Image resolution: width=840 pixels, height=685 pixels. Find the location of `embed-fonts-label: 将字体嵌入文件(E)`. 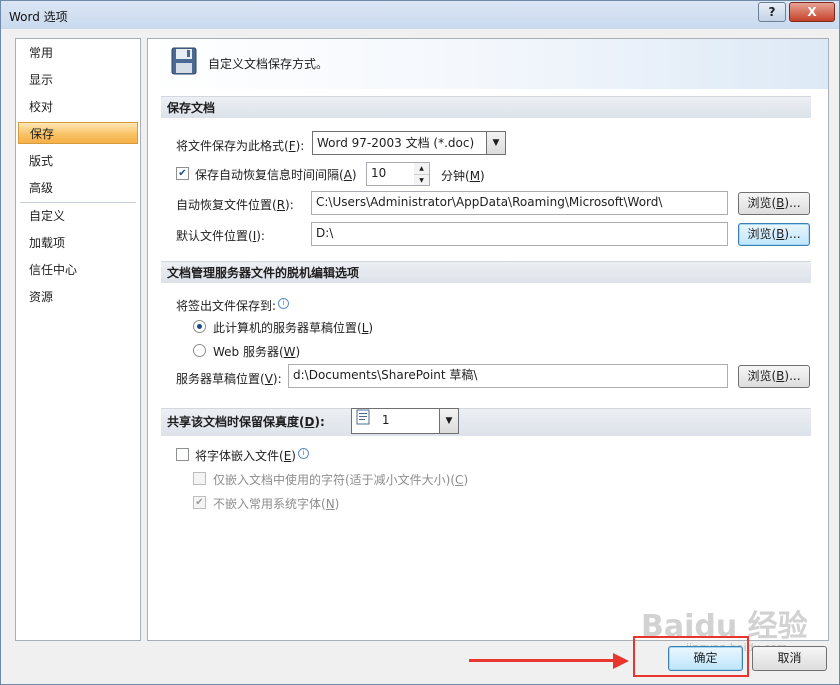

embed-fonts-label: 将字体嵌入文件(E) is located at coordinates (245, 455).